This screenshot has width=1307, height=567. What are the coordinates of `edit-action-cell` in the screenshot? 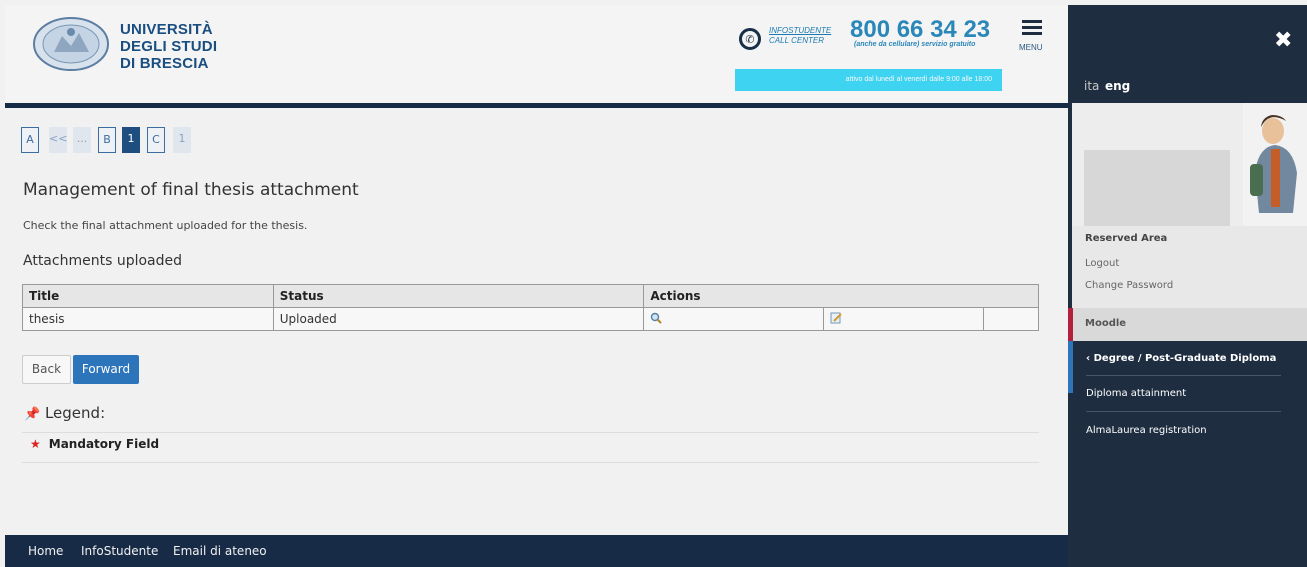 It's located at (904, 319).